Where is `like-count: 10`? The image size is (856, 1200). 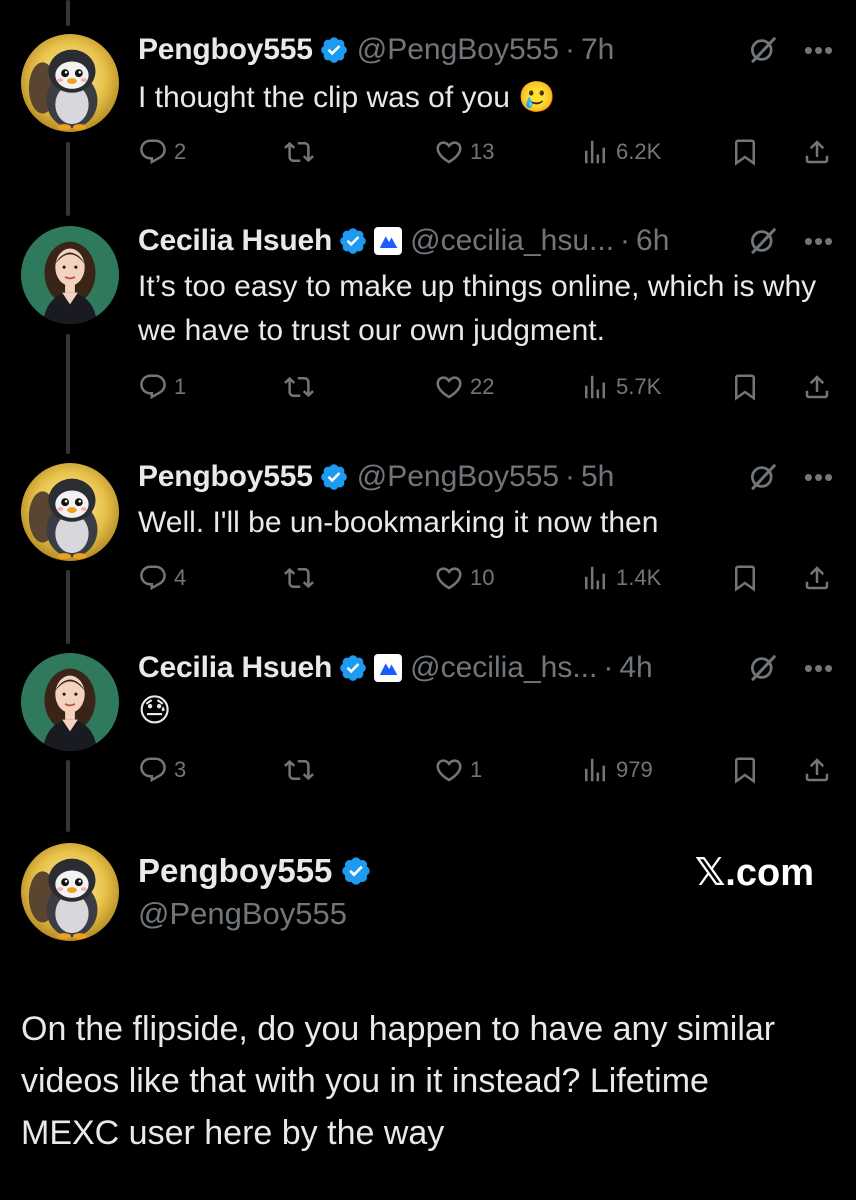
like-count: 10 is located at coordinates (482, 577).